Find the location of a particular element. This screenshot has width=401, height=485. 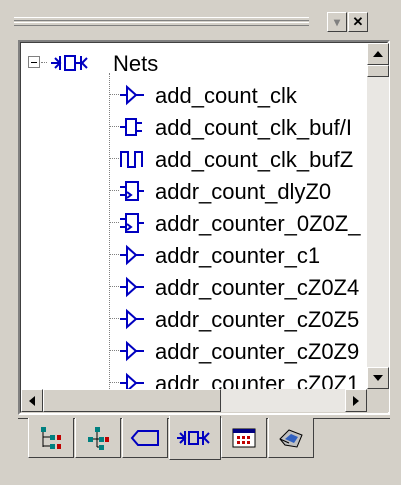

tree-item: add_count_clk is located at coordinates (194, 95).